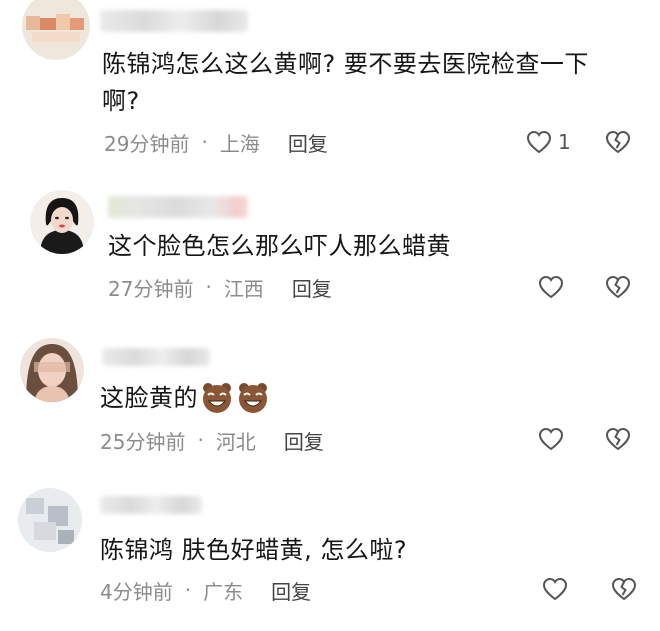 The height and width of the screenshot is (631, 660). I want to click on comment-location: 上海, so click(239, 143).